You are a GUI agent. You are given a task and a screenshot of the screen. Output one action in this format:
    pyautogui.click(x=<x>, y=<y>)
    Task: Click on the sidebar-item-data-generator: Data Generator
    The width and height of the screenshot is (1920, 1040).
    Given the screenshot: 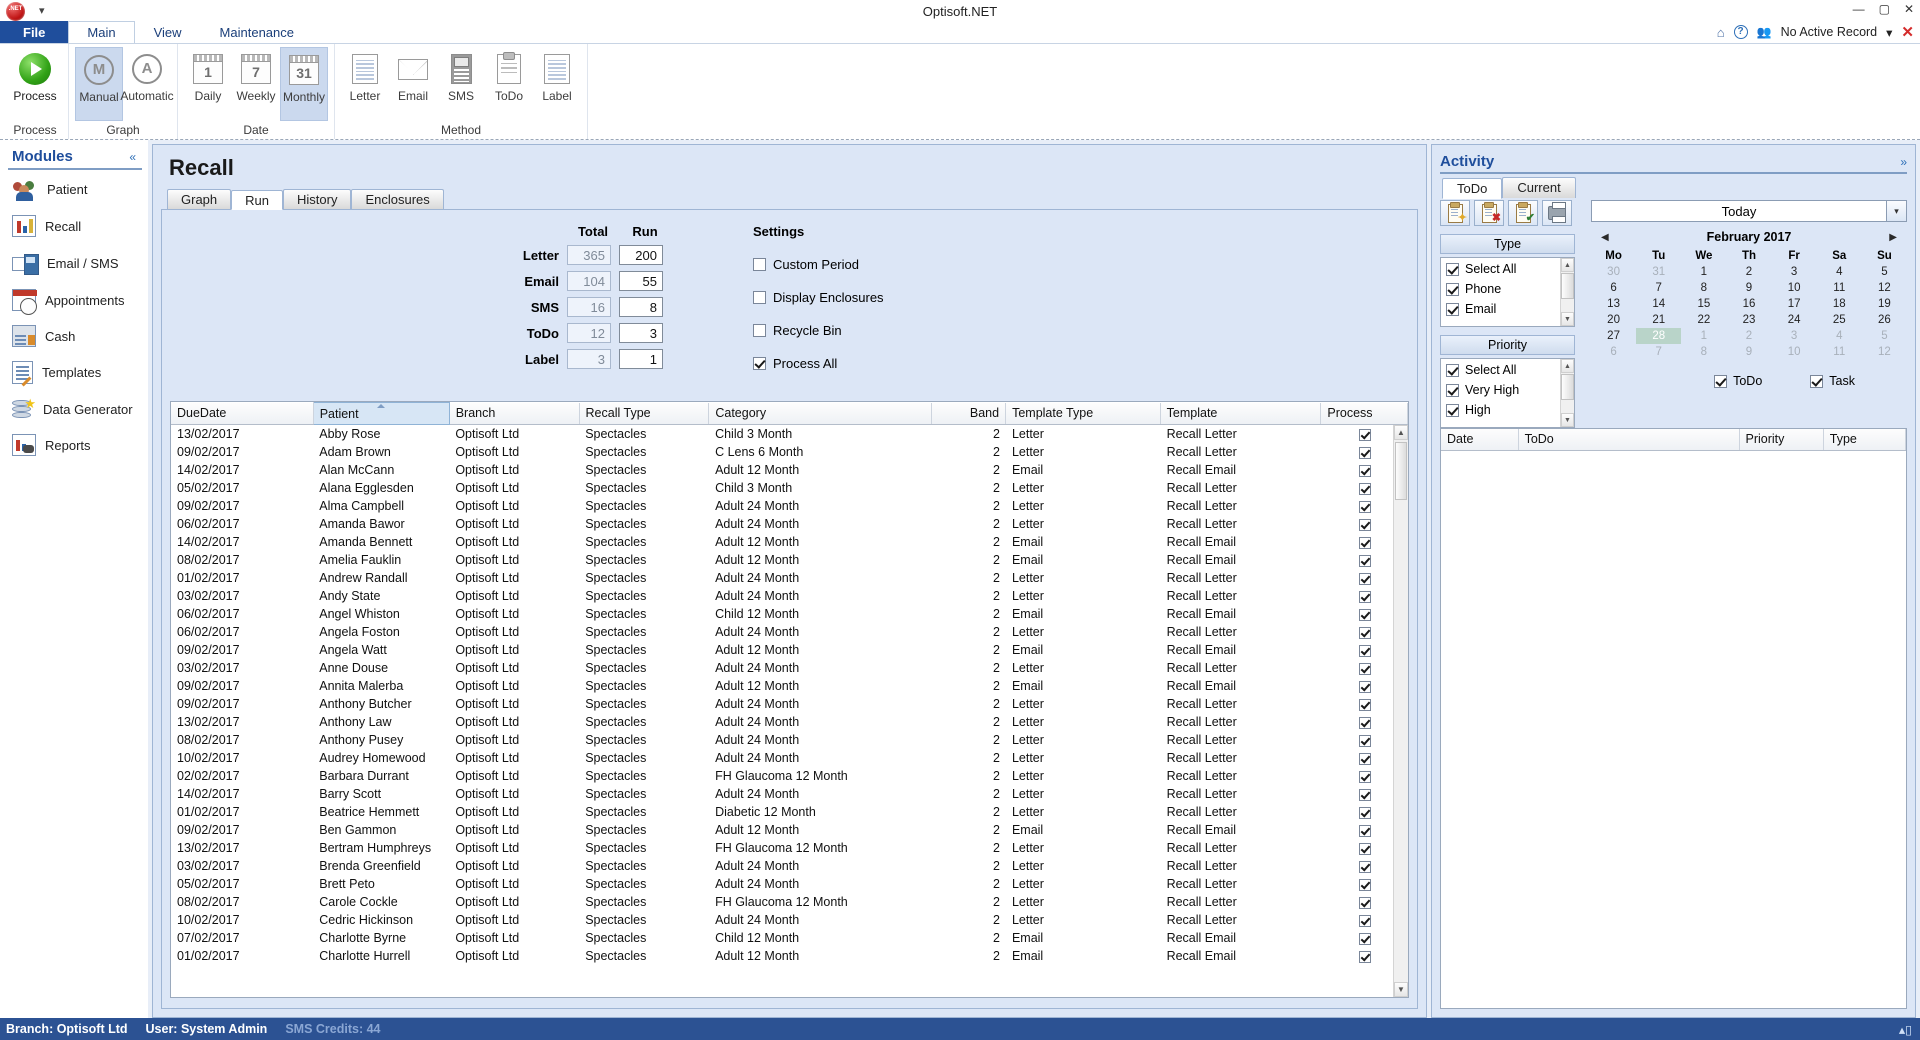 What is the action you would take?
    pyautogui.click(x=78, y=409)
    